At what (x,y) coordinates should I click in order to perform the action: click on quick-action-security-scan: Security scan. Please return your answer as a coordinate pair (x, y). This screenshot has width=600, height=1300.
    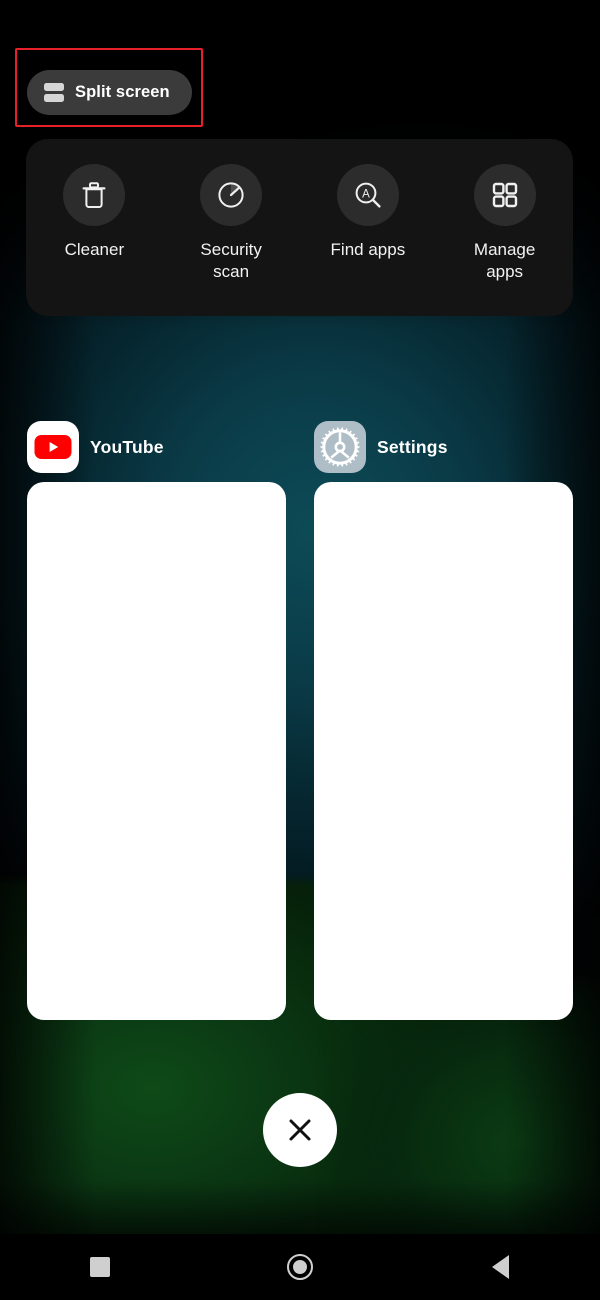
    Looking at the image, I should click on (231, 223).